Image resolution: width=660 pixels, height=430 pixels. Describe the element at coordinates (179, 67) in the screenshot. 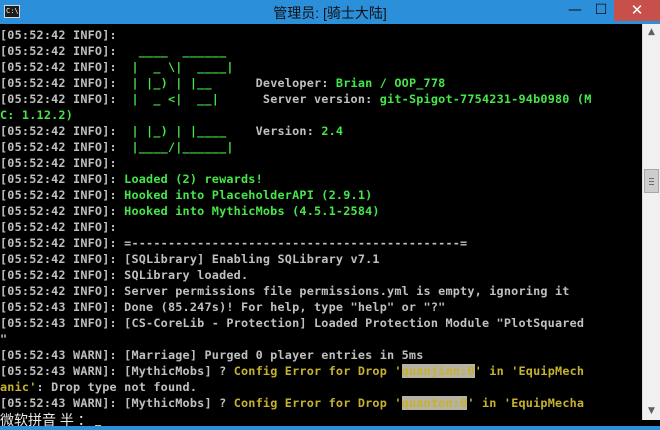

I see `console-text: | _ \| ____|` at that location.